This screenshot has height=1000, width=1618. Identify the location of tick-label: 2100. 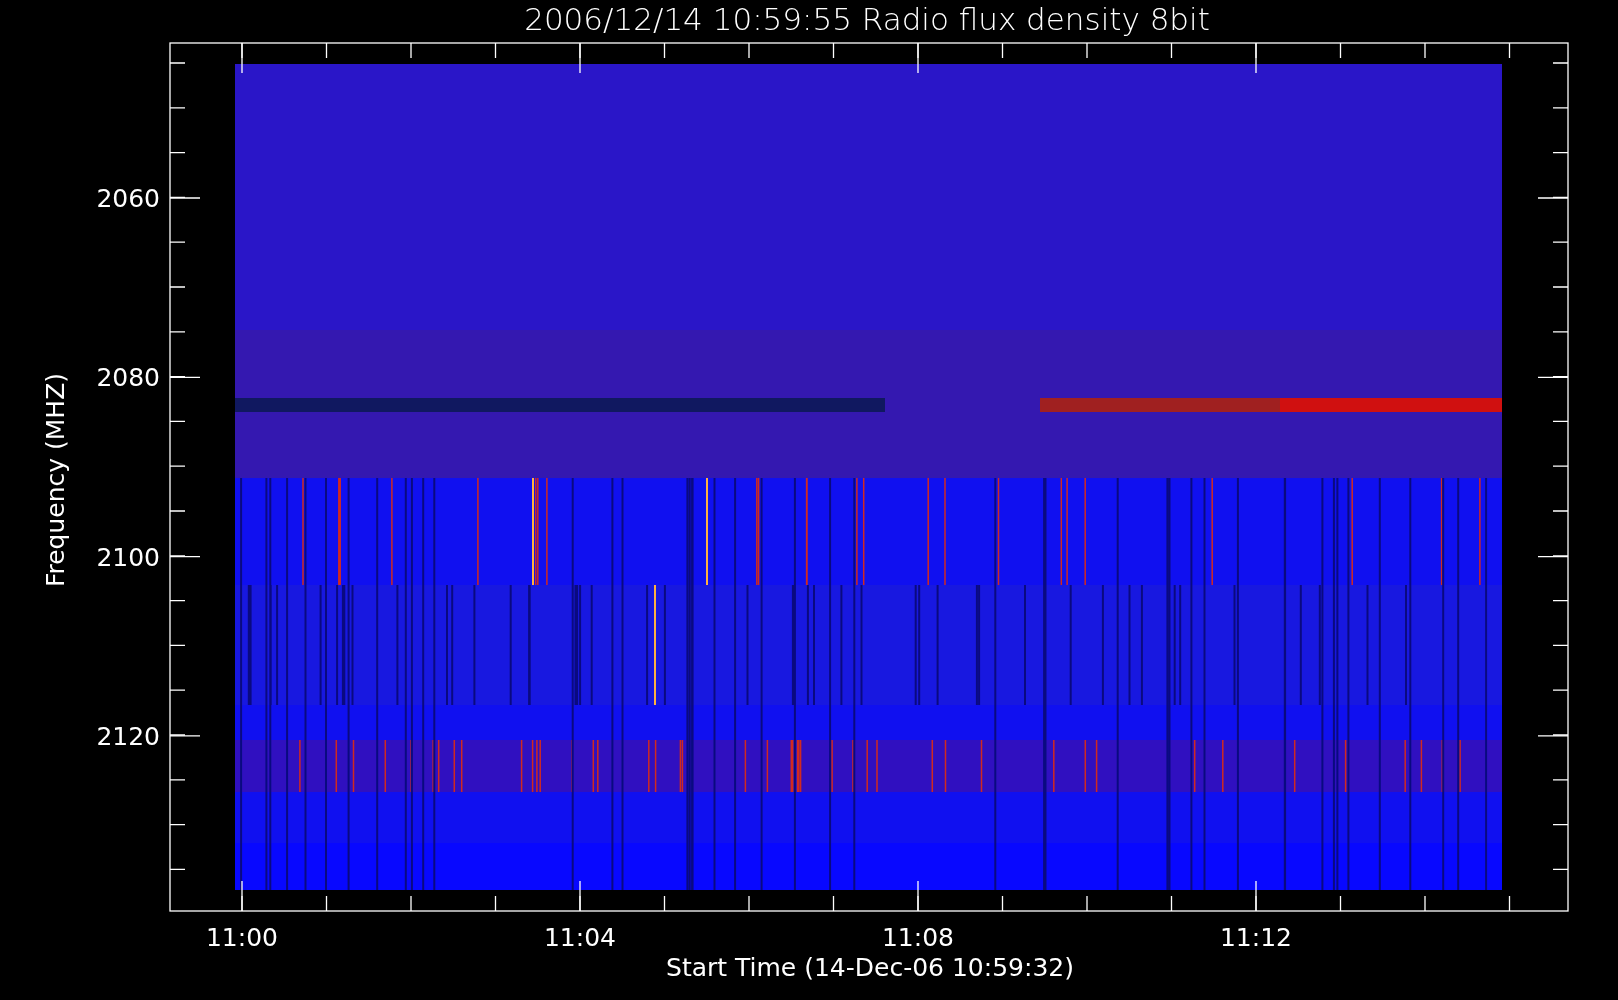
(128, 557).